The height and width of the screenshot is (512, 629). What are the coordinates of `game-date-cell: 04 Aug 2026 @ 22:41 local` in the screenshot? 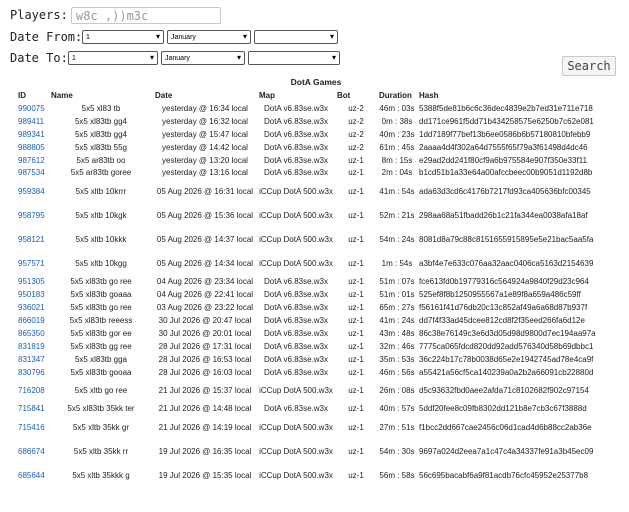 It's located at (205, 294).